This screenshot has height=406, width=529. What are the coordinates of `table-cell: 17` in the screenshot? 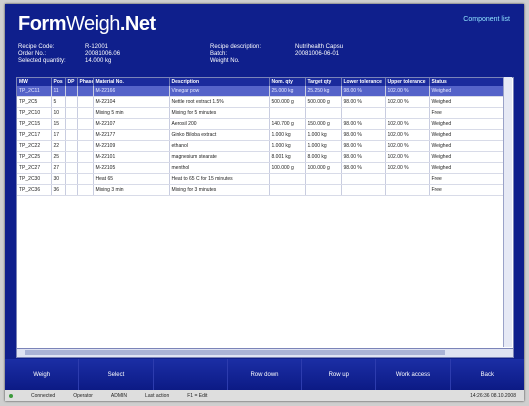 It's located at (58, 135).